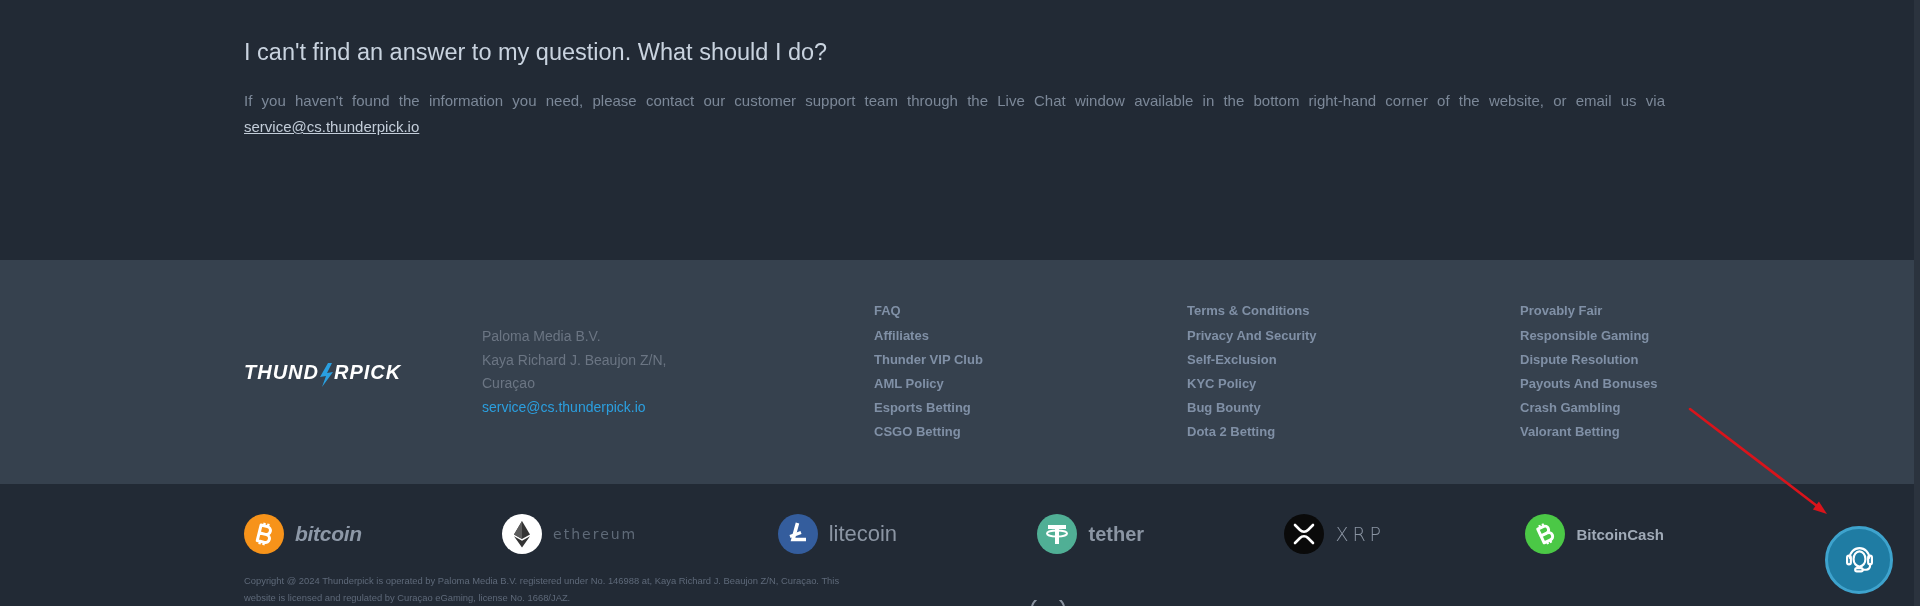 The height and width of the screenshot is (606, 1920). Describe the element at coordinates (542, 589) in the screenshot. I see `copyright-text: Copyright @ 2024 Thunderpick is operated by Paloma Media B.V. registered under No. 146988 at, Kaya Richard J. Beaujon Z/N, Curaçao. This website is licensed and regulated by Curaçao eGaming, license No. 1668/JAZ.` at that location.